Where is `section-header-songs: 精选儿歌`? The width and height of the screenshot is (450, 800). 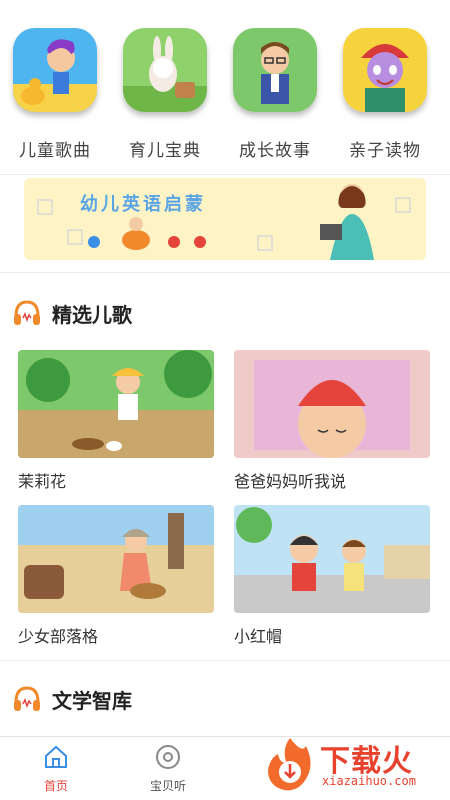
section-header-songs: 精选儿歌 is located at coordinates (72, 313).